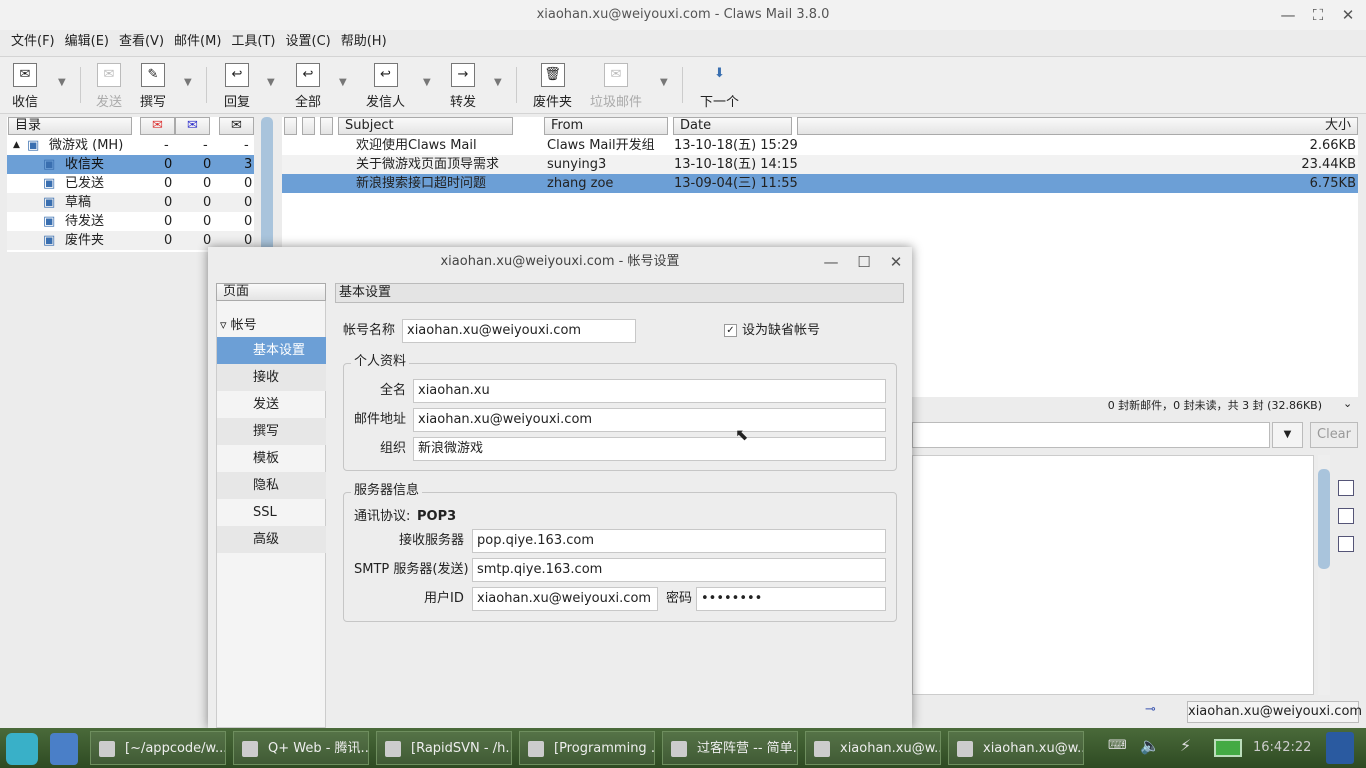 This screenshot has height=768, width=1366. What do you see at coordinates (498, 82) in the screenshot?
I see `forward-dropdown: ▼` at bounding box center [498, 82].